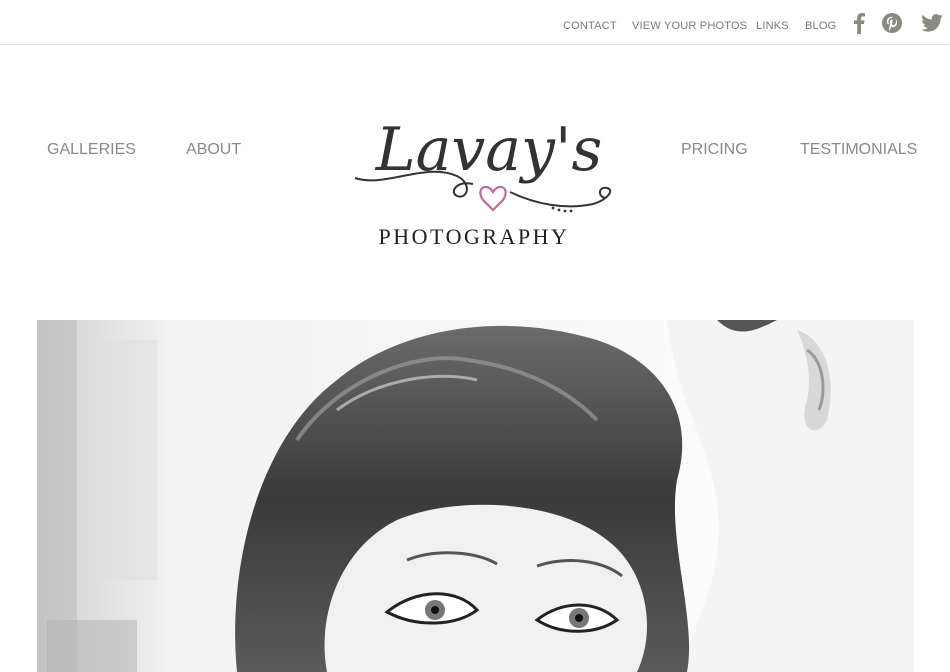 The width and height of the screenshot is (950, 672). Describe the element at coordinates (493, 198) in the screenshot. I see `heart-icon` at that location.